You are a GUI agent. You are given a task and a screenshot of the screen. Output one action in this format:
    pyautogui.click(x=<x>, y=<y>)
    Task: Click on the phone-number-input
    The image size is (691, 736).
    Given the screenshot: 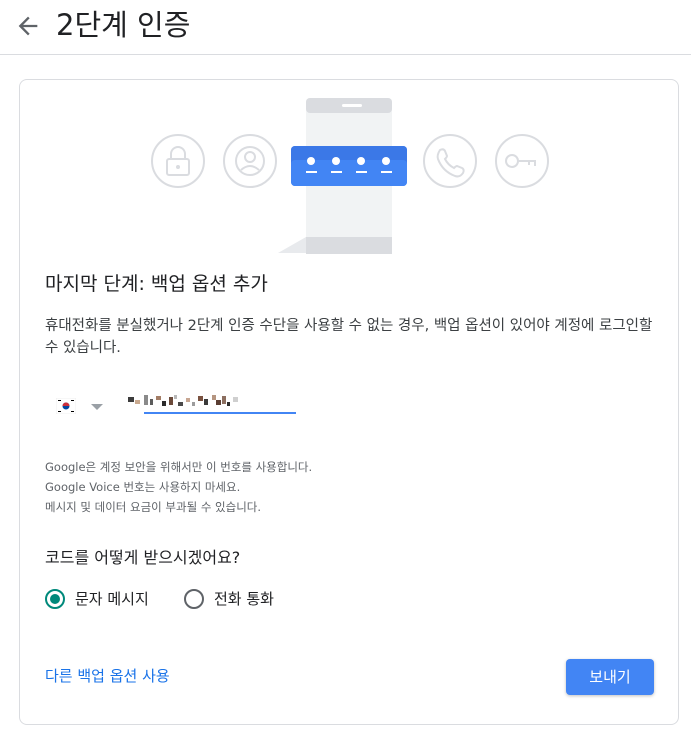 What is the action you would take?
    pyautogui.click(x=212, y=404)
    